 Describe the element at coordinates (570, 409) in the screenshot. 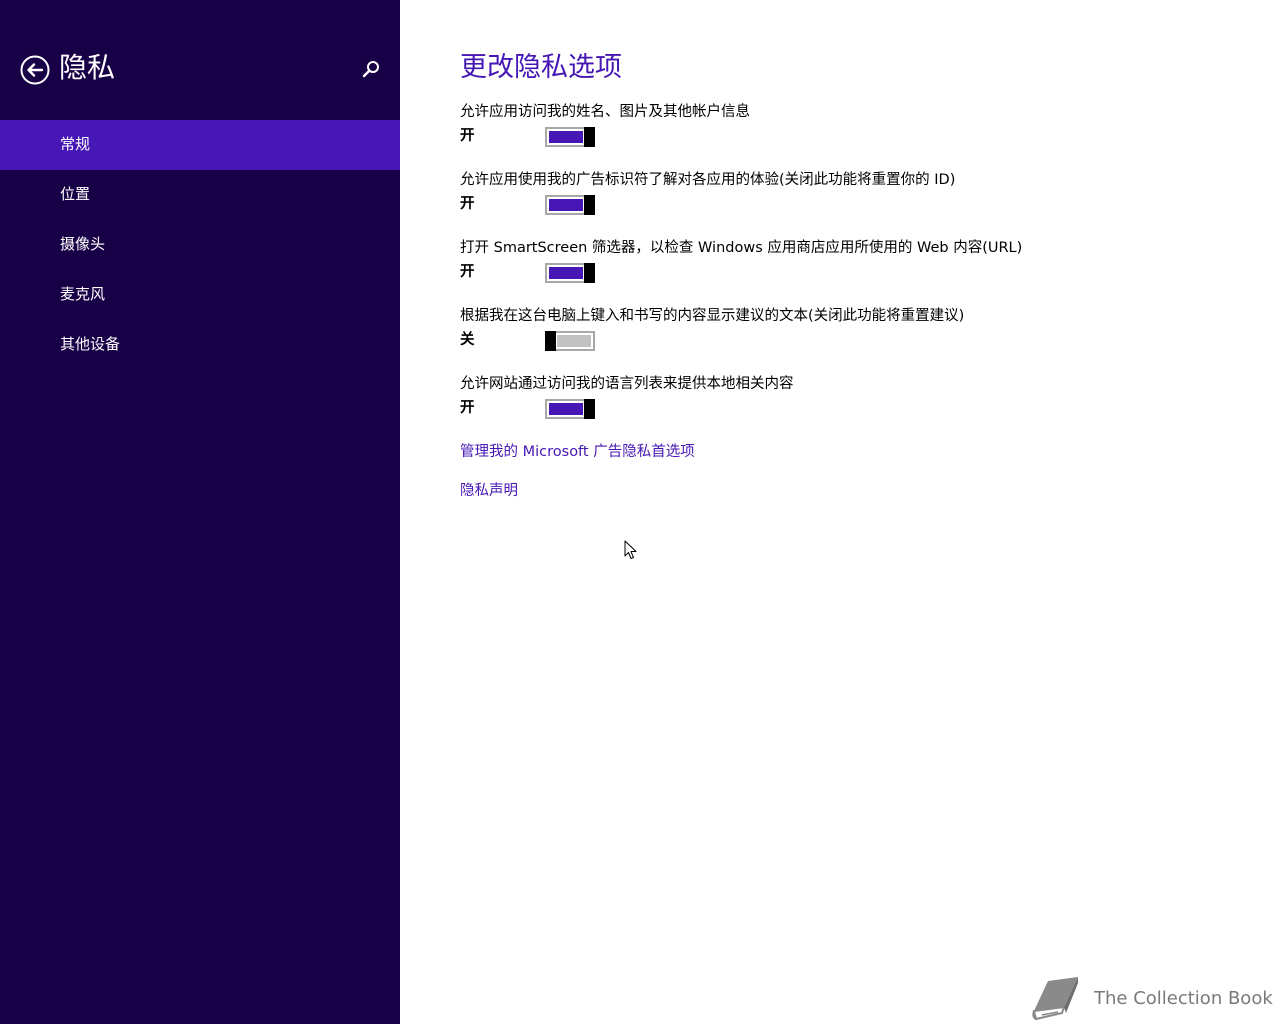

I see `toggle-language-list` at that location.